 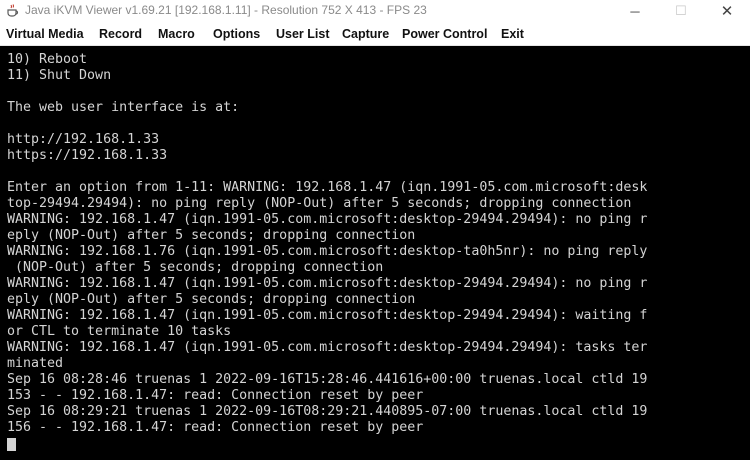 What do you see at coordinates (120, 34) in the screenshot?
I see `menu-record: Record` at bounding box center [120, 34].